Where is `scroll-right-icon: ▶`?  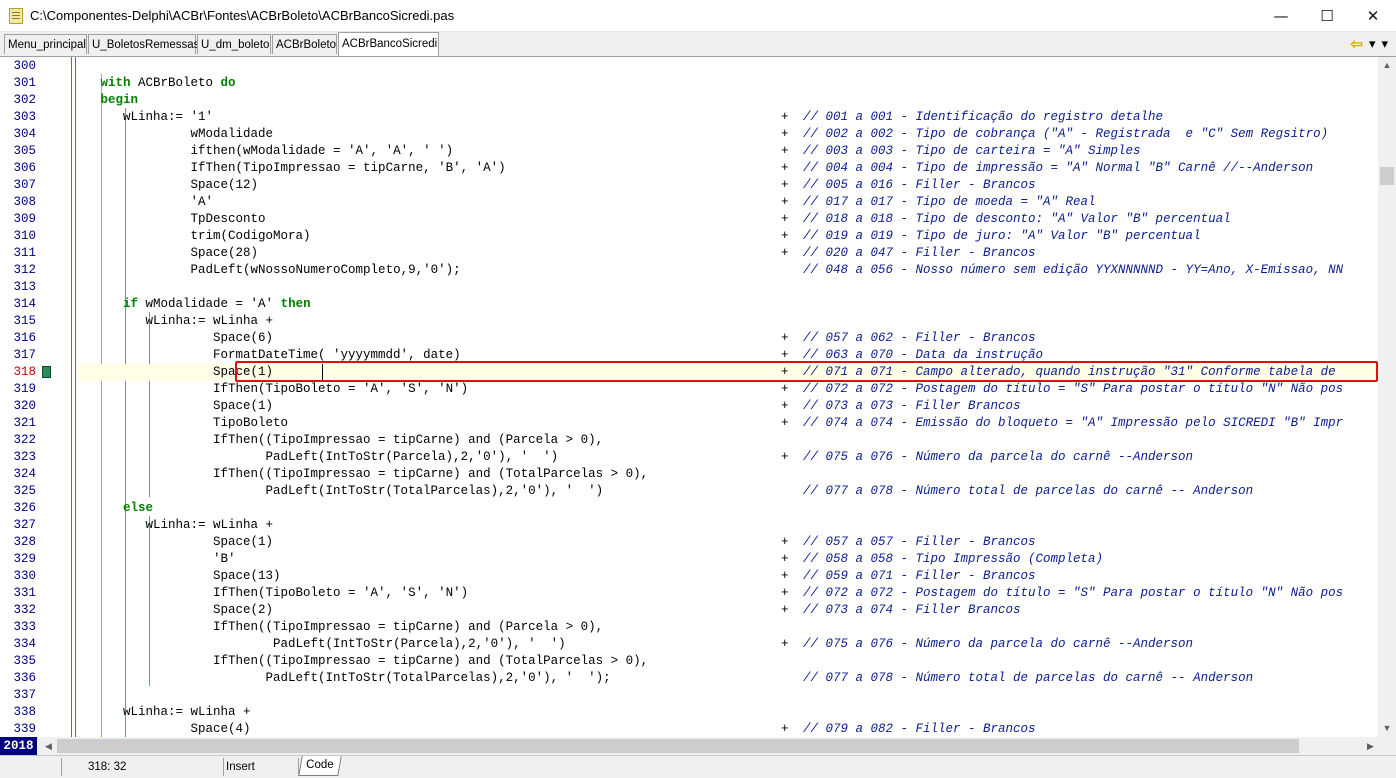 scroll-right-icon: ▶ is located at coordinates (1370, 746).